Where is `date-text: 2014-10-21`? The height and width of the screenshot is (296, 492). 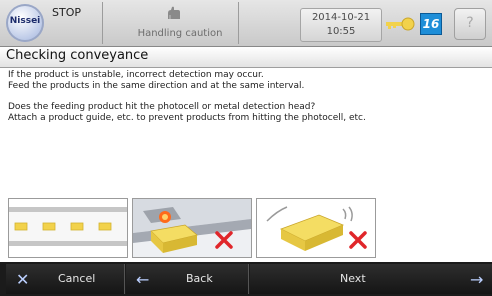 date-text: 2014-10-21 is located at coordinates (341, 17).